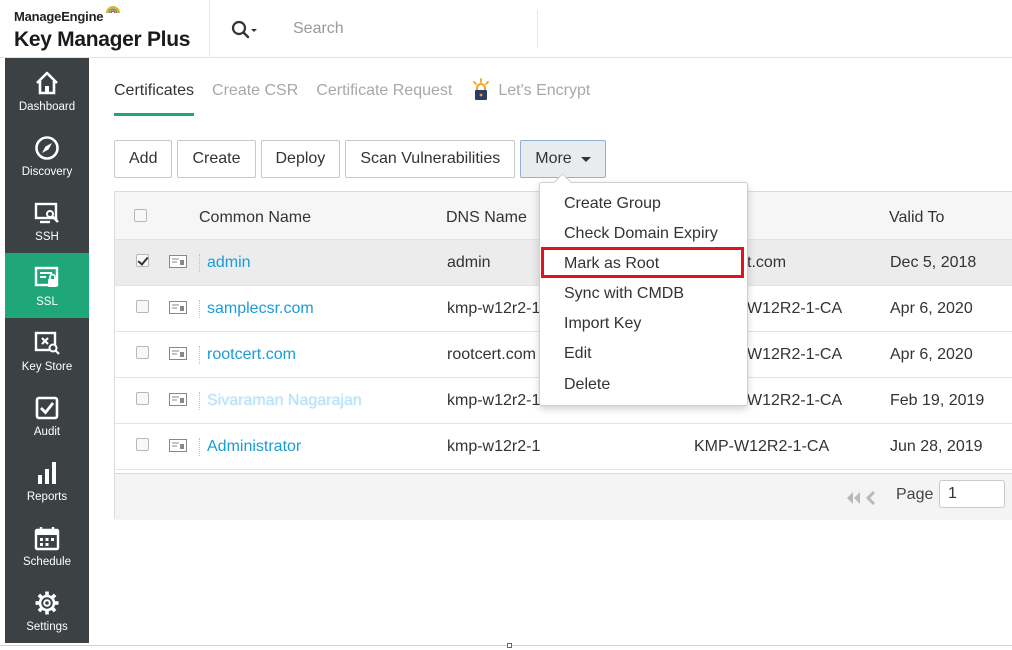 The width and height of the screenshot is (1012, 650). I want to click on column-header-dns-name: DNS Name, so click(486, 218).